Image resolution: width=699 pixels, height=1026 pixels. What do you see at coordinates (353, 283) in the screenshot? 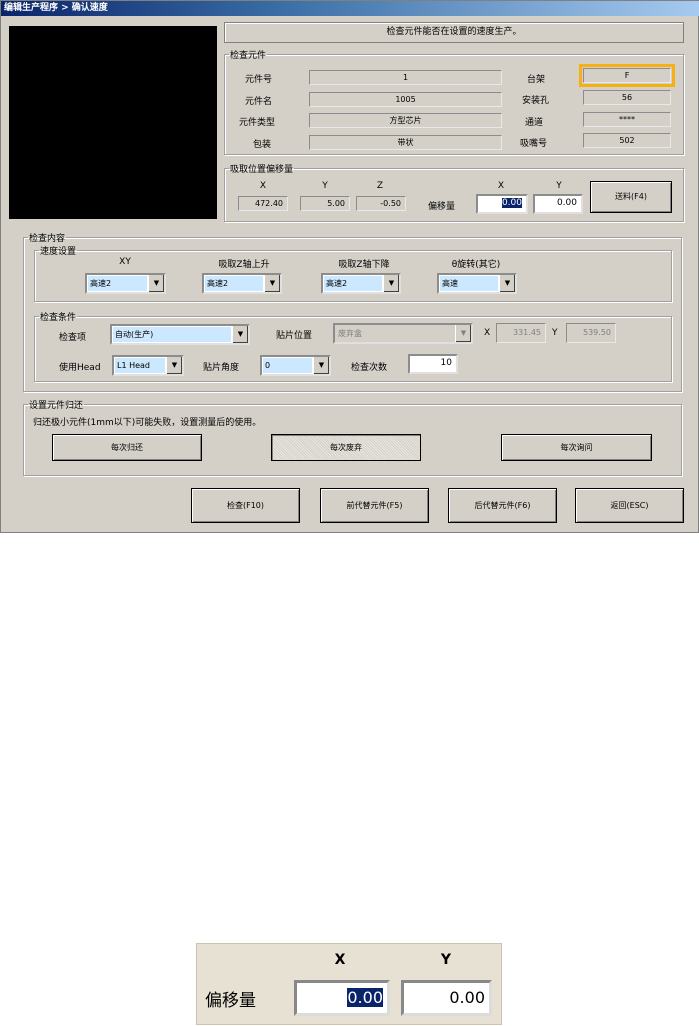
I see `speed-z-down-value: 高速2` at bounding box center [353, 283].